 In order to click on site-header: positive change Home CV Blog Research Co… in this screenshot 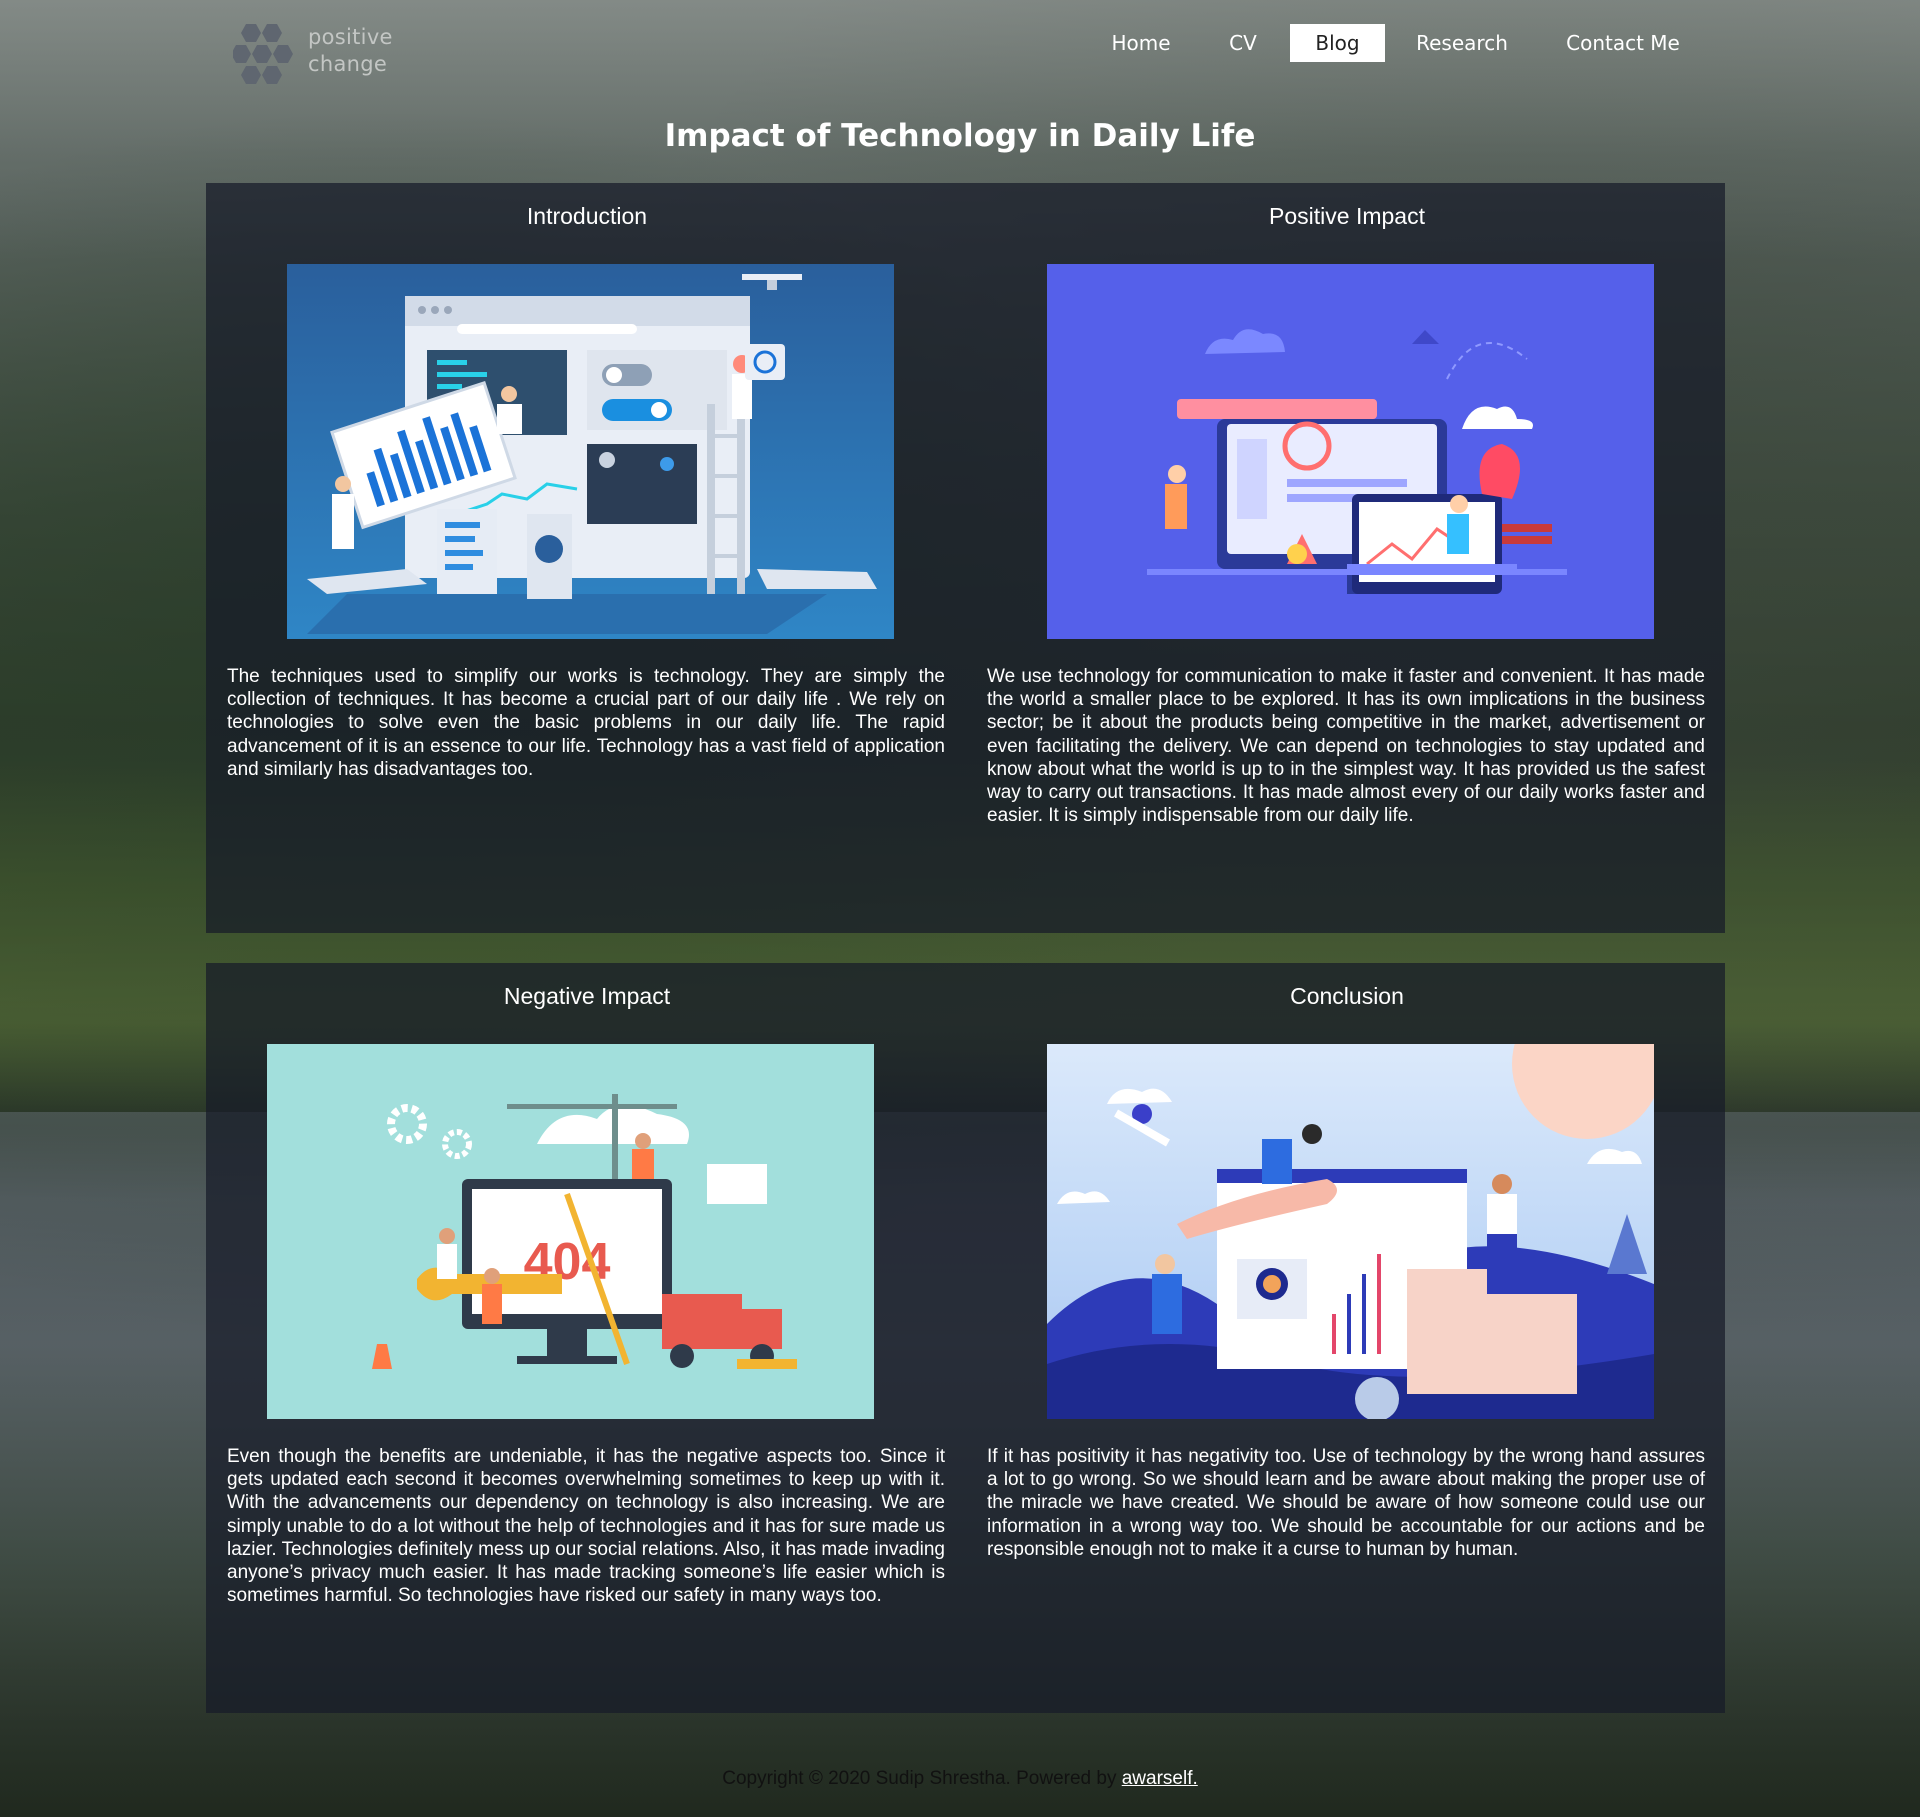, I will do `click(960, 45)`.